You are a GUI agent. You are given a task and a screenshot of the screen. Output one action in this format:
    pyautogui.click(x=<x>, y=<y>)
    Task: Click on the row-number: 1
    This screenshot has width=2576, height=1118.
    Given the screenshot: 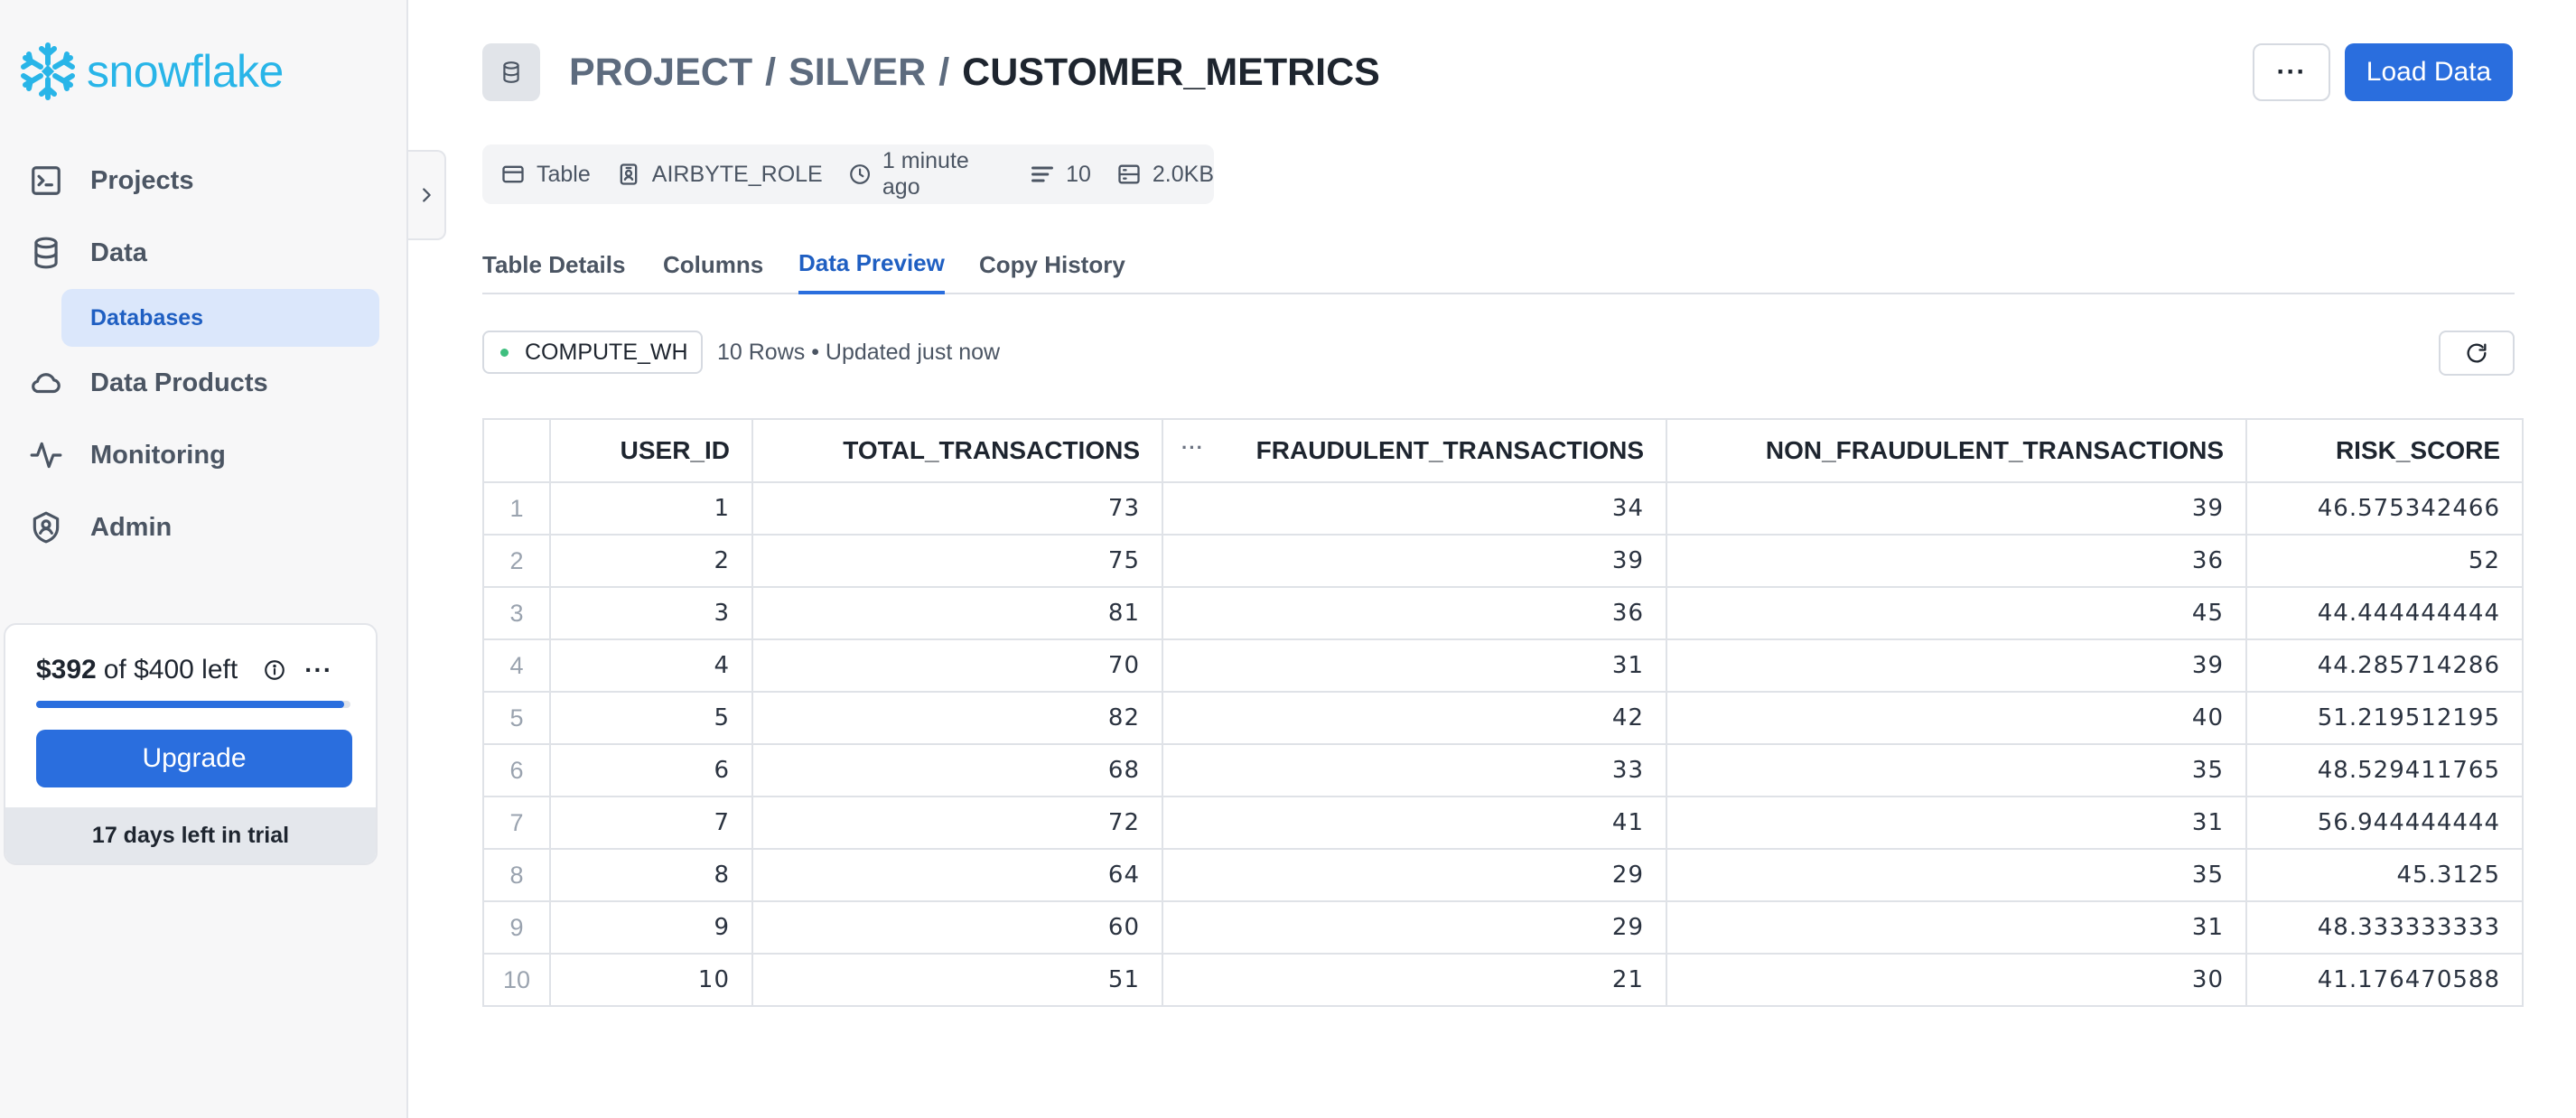 What is the action you would take?
    pyautogui.click(x=516, y=508)
    